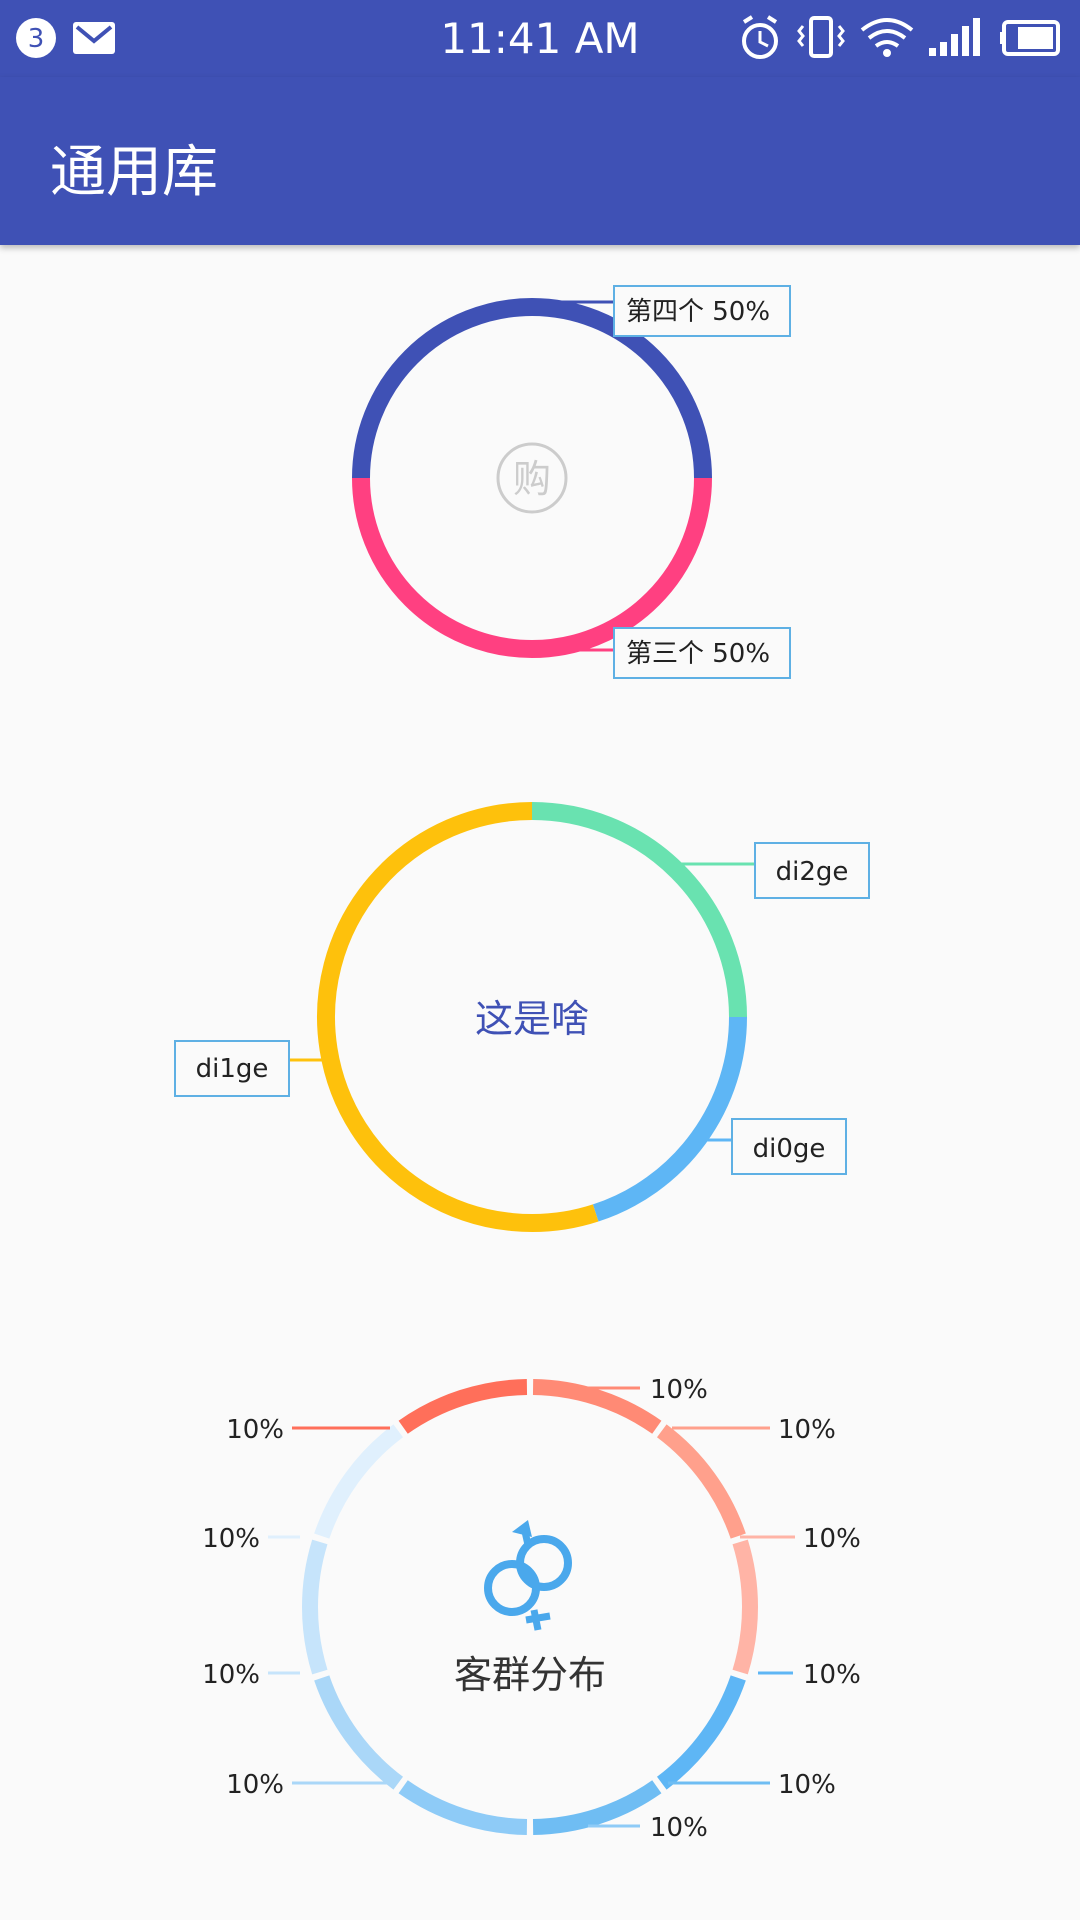 The height and width of the screenshot is (1920, 1080). Describe the element at coordinates (789, 1149) in the screenshot. I see `slice-label: di0ge` at that location.